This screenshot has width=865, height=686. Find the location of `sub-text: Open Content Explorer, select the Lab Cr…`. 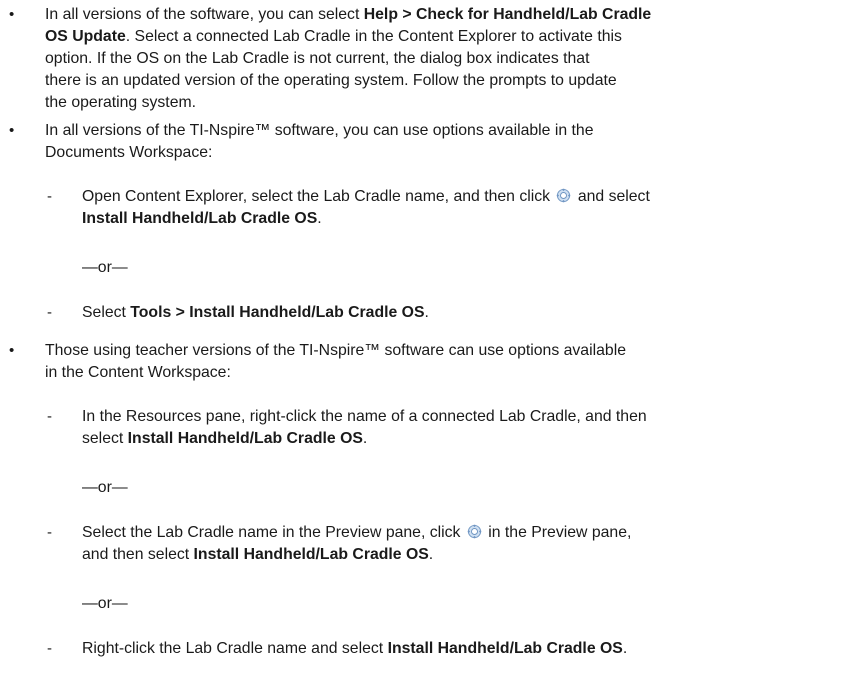

sub-text: Open Content Explorer, select the Lab Cr… is located at coordinates (467, 208).